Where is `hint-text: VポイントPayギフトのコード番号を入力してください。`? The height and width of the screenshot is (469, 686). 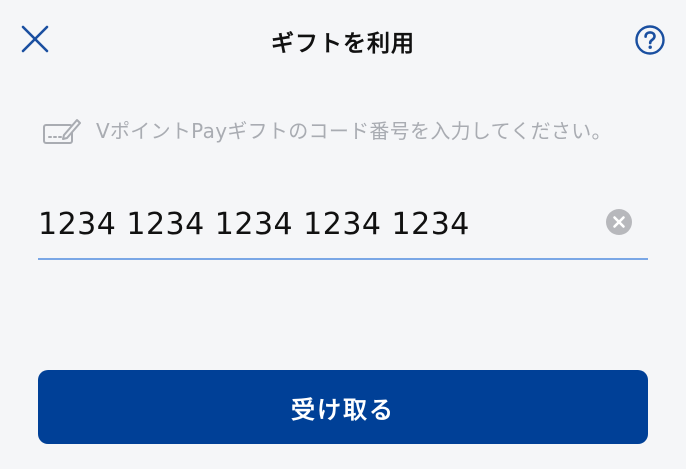 hint-text: VポイントPayギフトのコード番号を入力してください。 is located at coordinates (354, 131).